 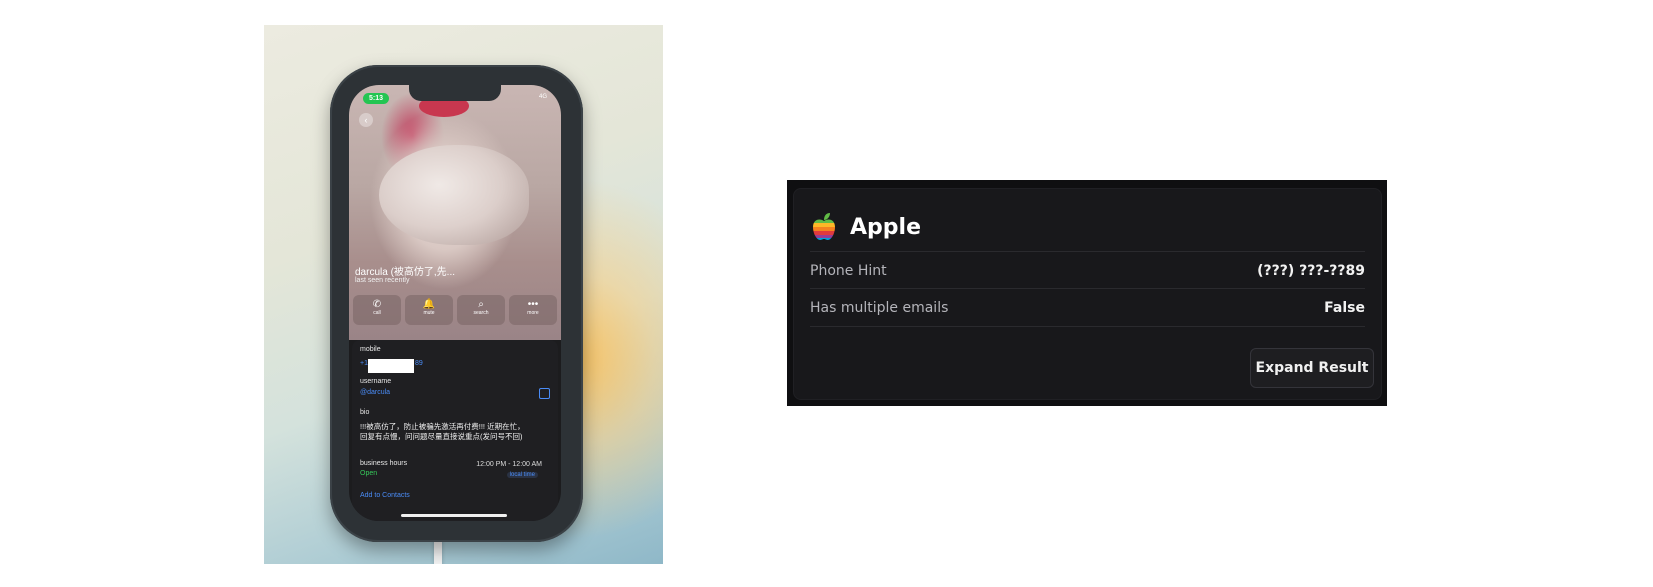 I want to click on bell-icon: 🔔, so click(x=429, y=304).